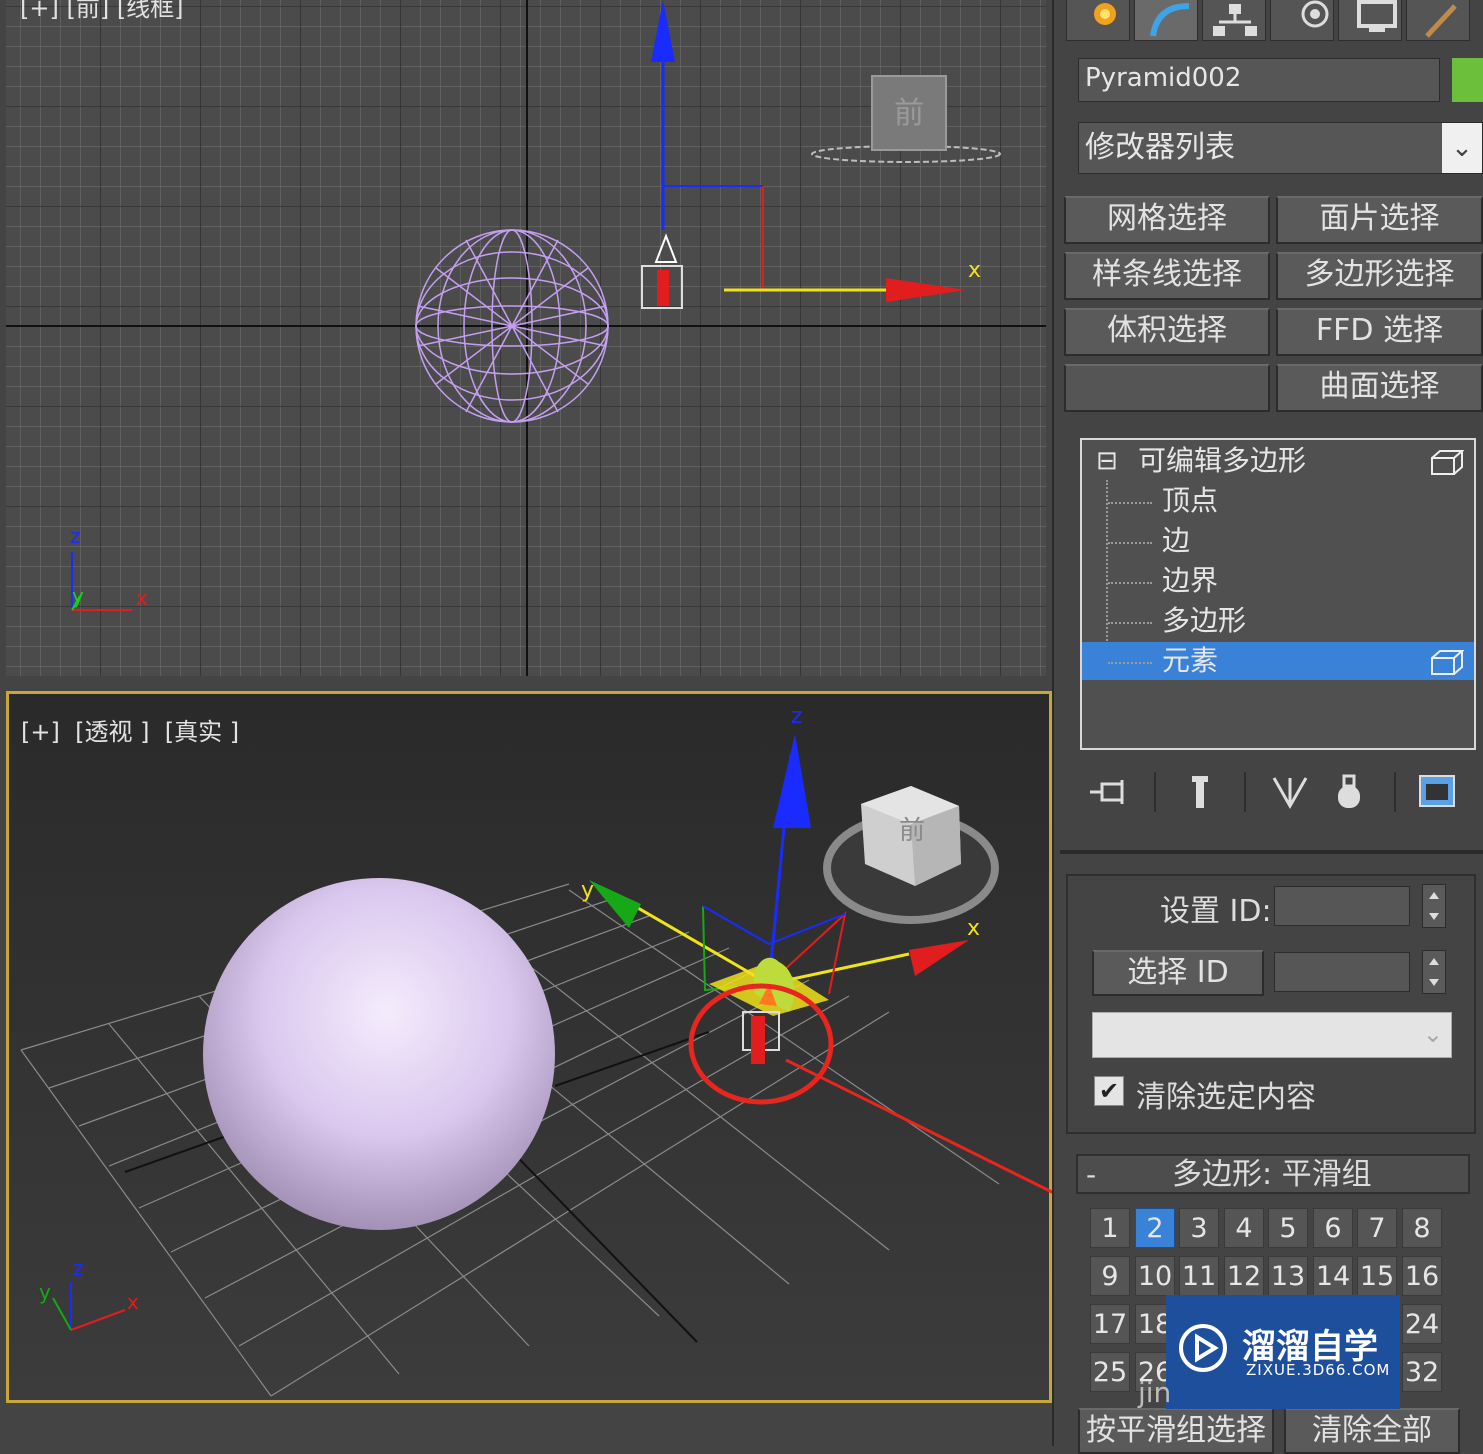 The image size is (1483, 1454). What do you see at coordinates (1302, 20) in the screenshot?
I see `motion-tab-icon` at bounding box center [1302, 20].